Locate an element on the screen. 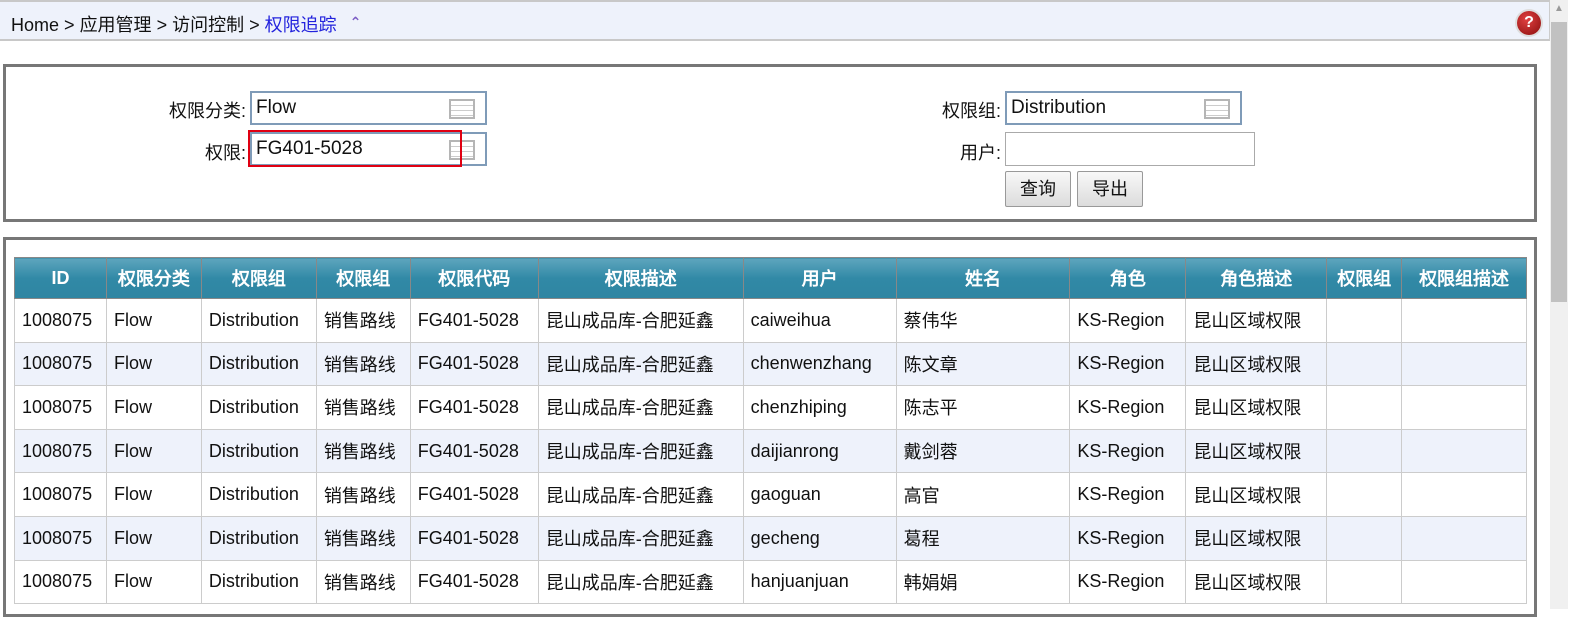 The height and width of the screenshot is (617, 1584). scrollbar-thumb is located at coordinates (1559, 162).